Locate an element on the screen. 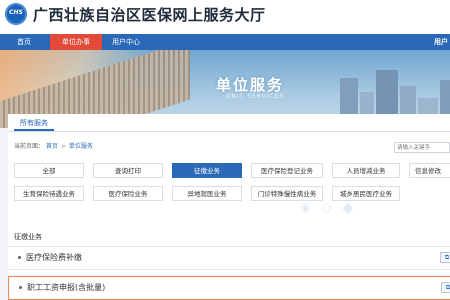 This screenshot has width=450, height=300. nav-item-unit-services: 单位办事 is located at coordinates (76, 42).